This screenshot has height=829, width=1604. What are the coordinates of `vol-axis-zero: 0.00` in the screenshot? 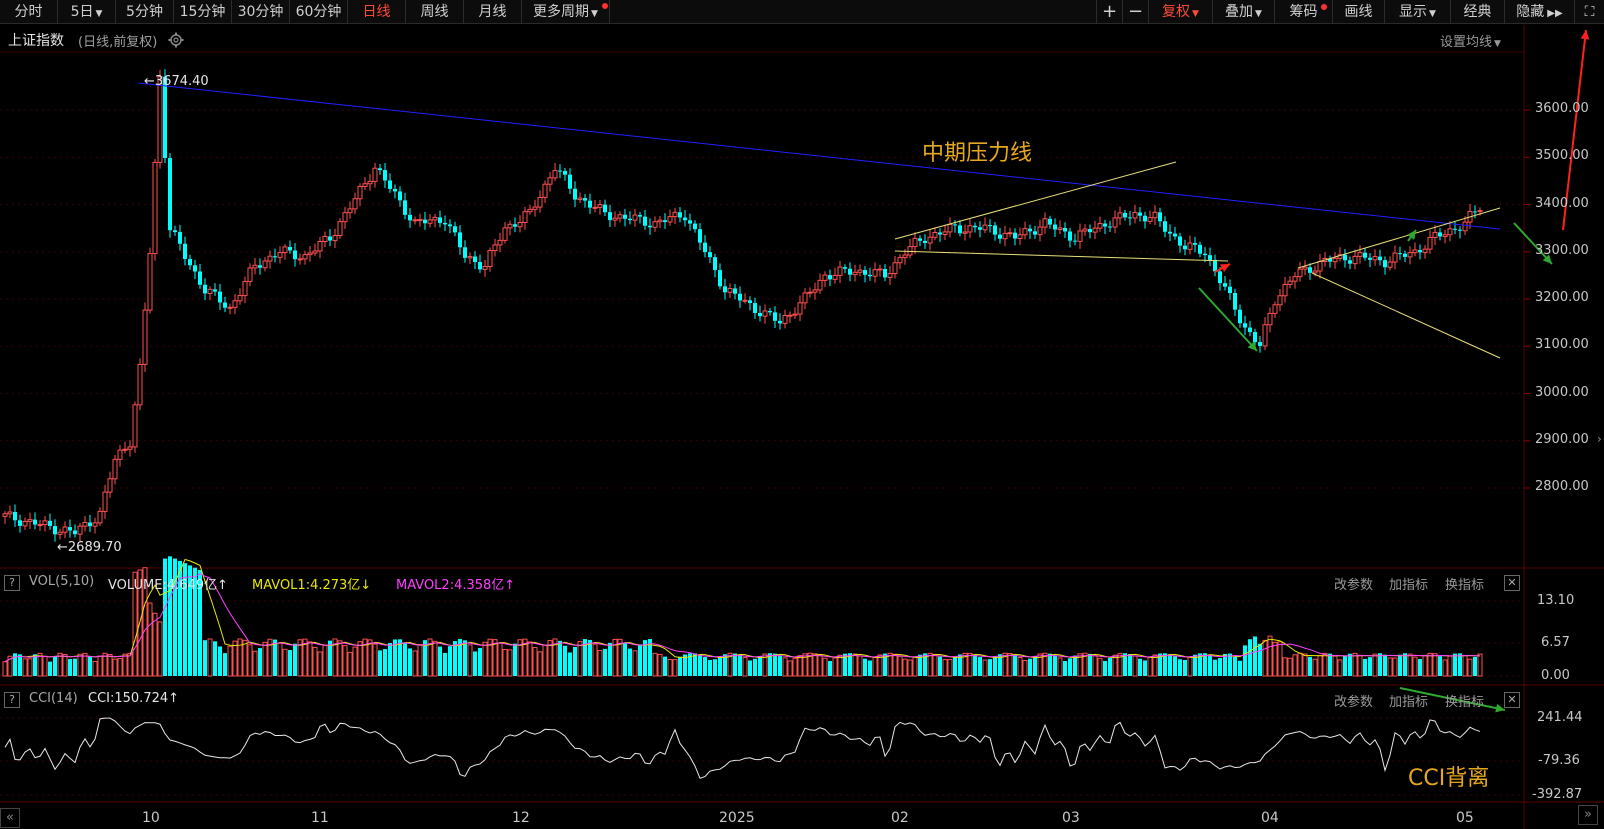 It's located at (1555, 675).